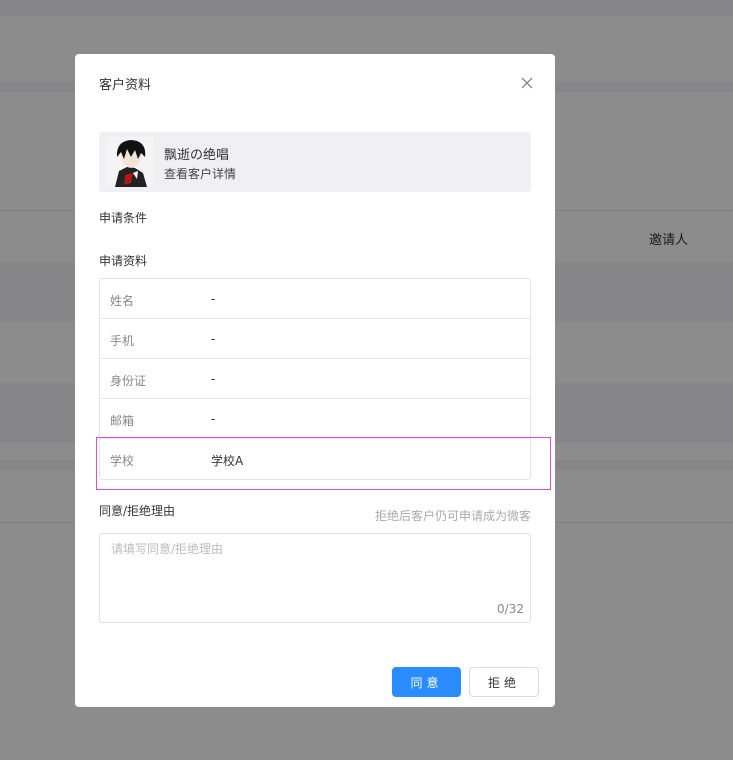 This screenshot has height=760, width=733. I want to click on char-count: 0/32, so click(510, 609).